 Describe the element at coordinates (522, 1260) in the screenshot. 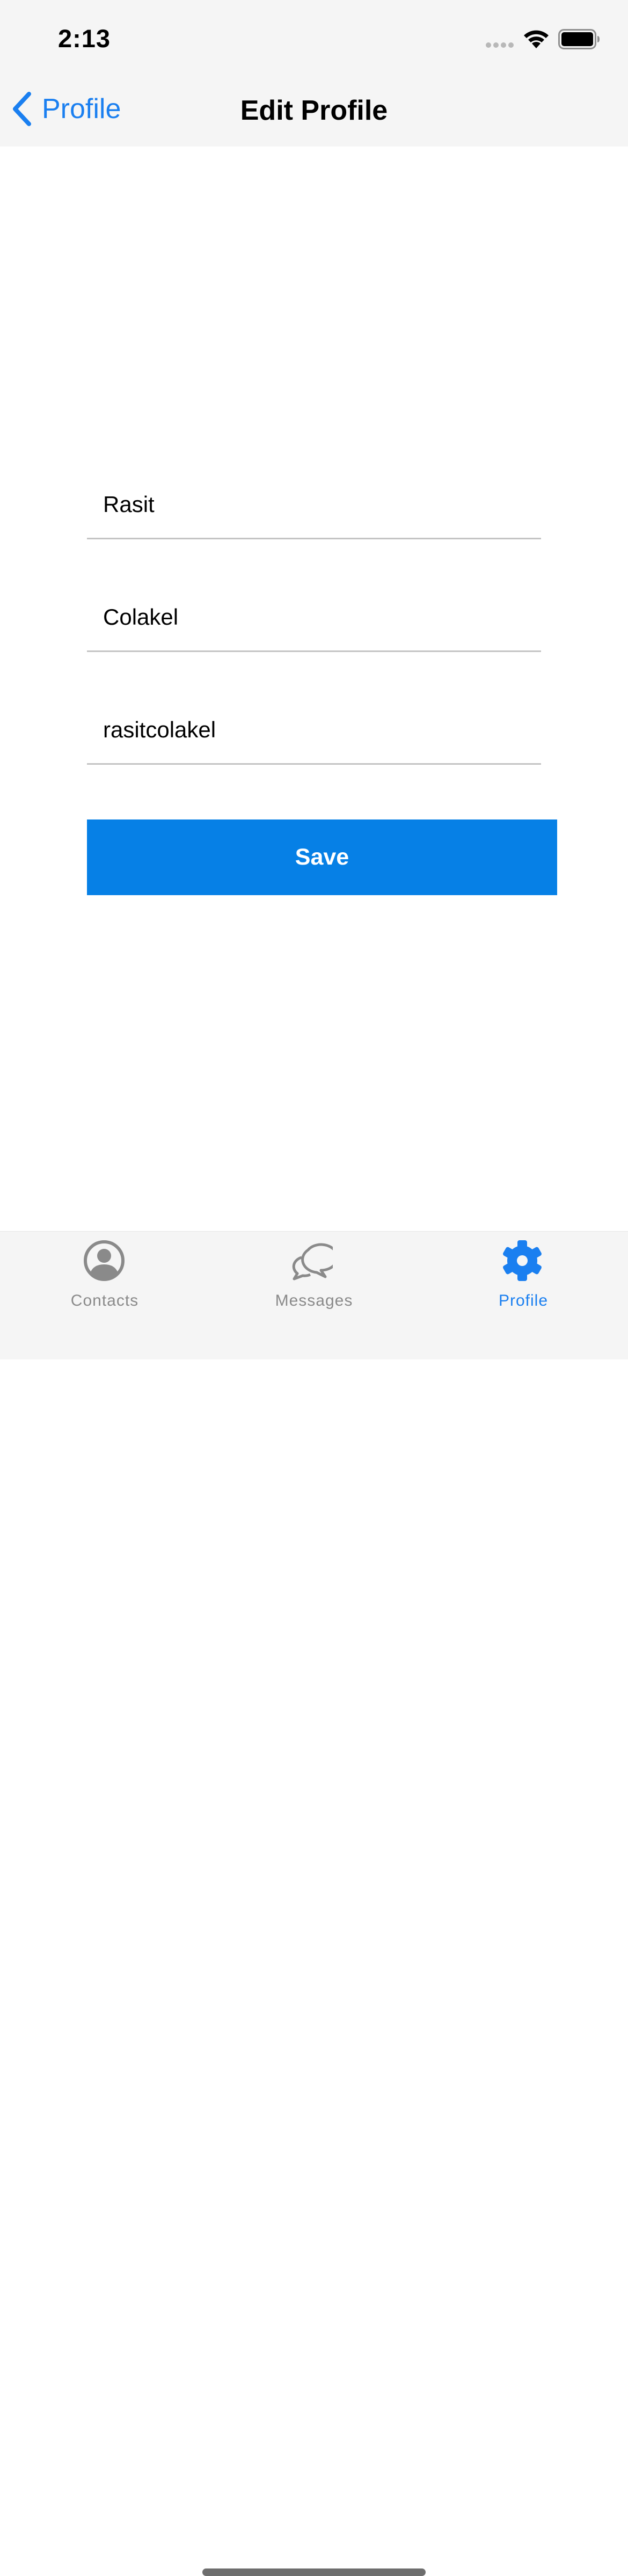

I see `gear-icon` at that location.